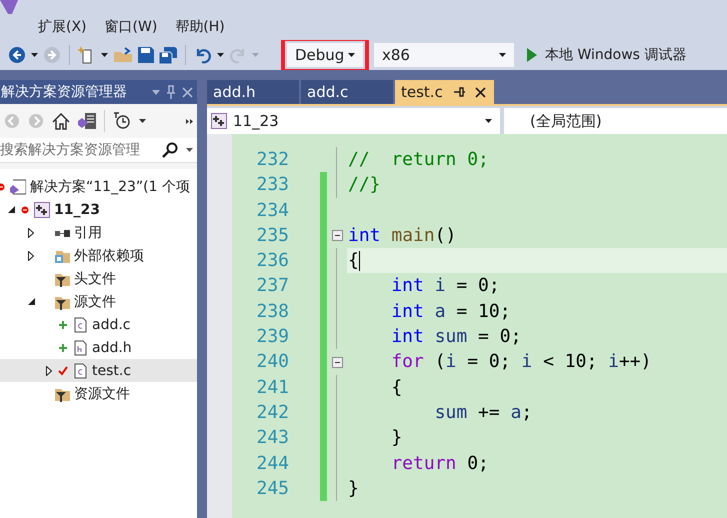  Describe the element at coordinates (112, 370) in the screenshot. I see `tree-item-label: test.c` at that location.